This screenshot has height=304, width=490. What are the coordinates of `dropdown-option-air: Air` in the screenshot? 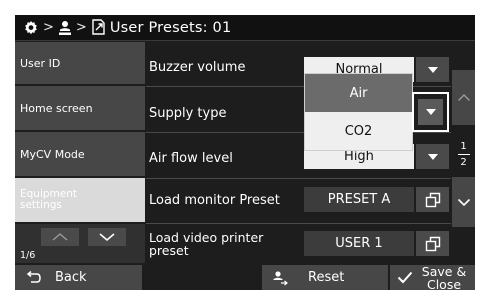 It's located at (358, 93).